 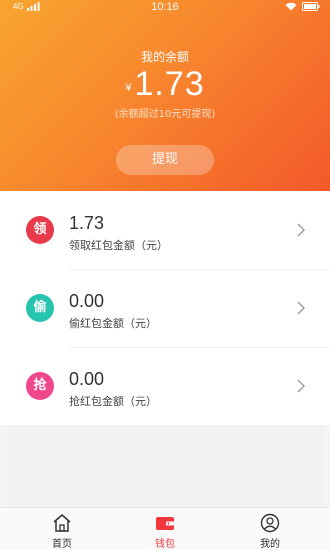 I want to click on currency-symbol: ¥, so click(x=128, y=88).